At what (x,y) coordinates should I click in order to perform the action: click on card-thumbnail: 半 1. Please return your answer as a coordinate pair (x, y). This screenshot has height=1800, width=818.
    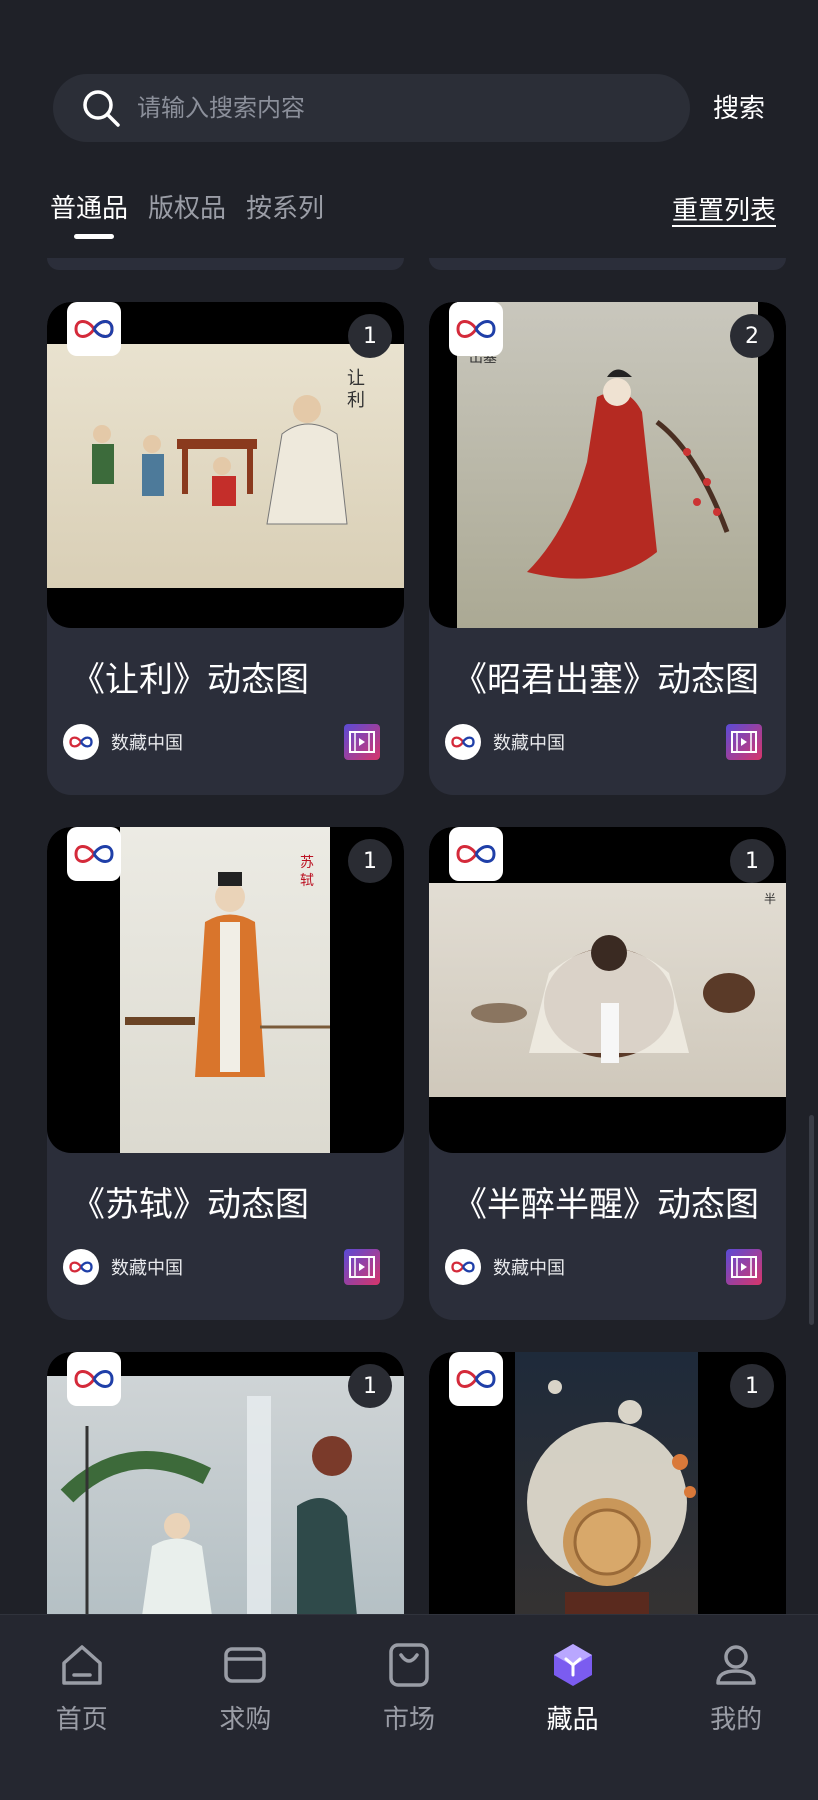
    Looking at the image, I should click on (607, 990).